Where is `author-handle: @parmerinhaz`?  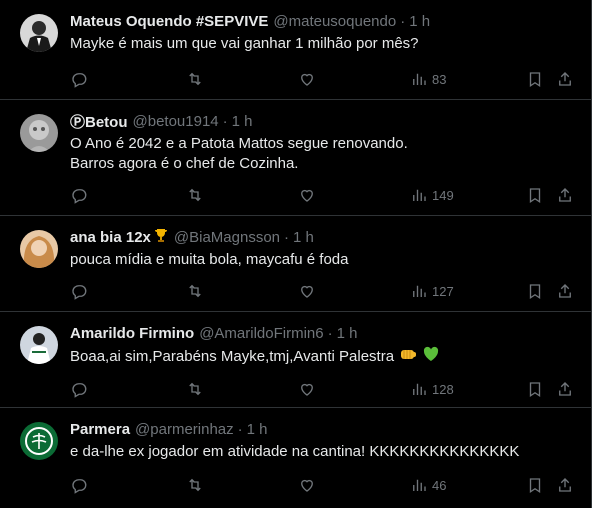
author-handle: @parmerinhaz is located at coordinates (184, 429).